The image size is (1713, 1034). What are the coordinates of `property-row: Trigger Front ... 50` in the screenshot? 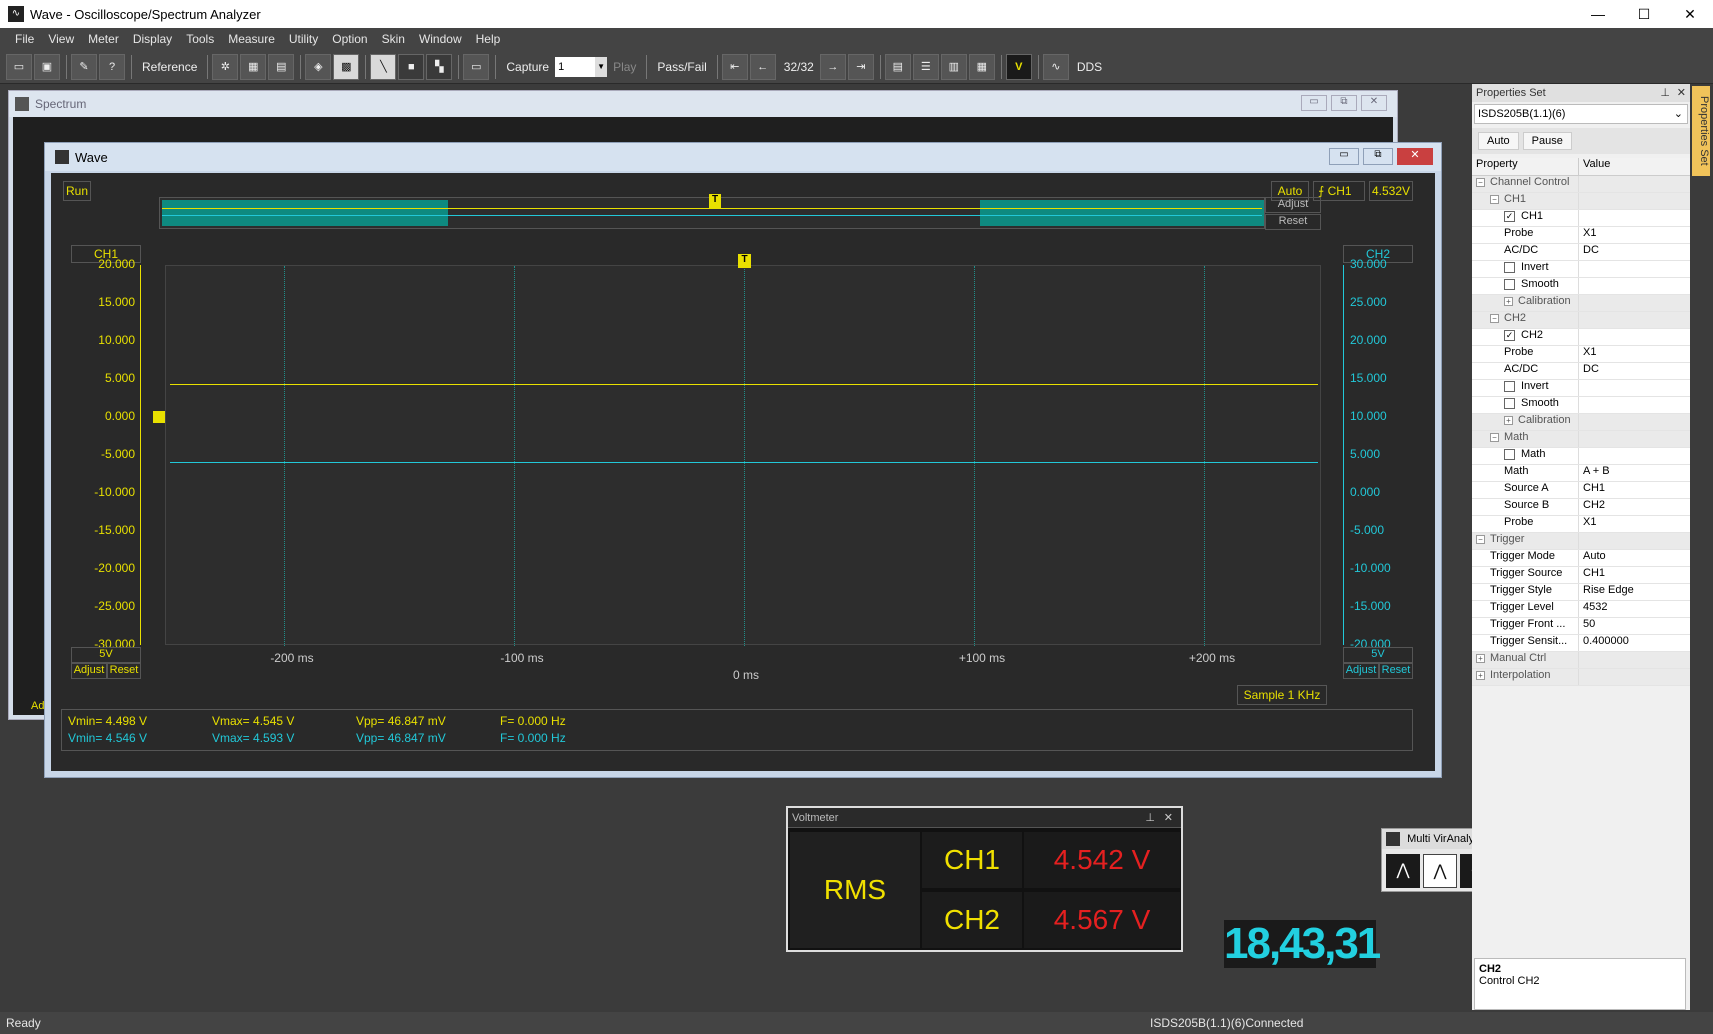 It's located at (1581, 626).